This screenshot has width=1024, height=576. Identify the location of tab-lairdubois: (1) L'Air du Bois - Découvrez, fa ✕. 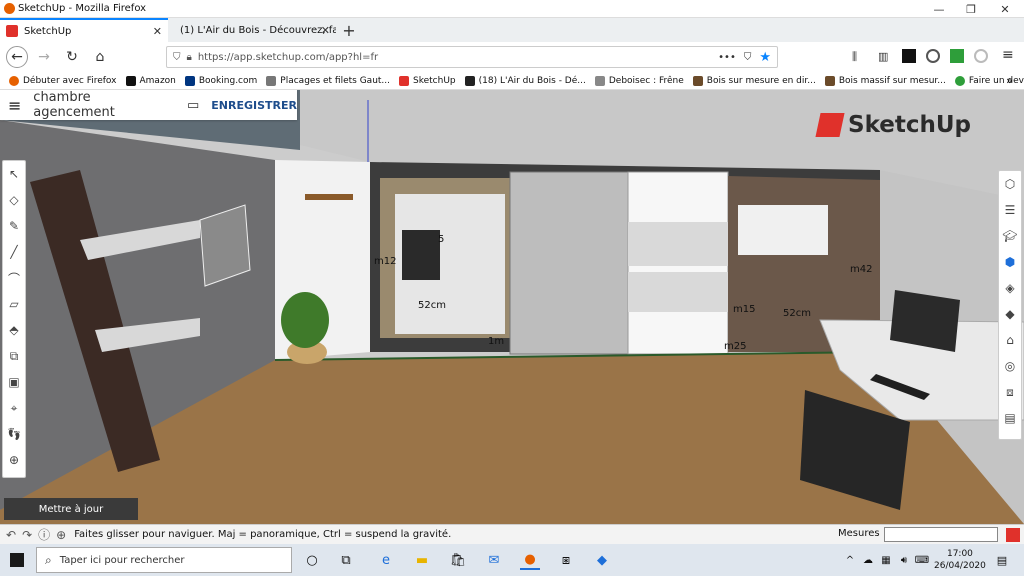
(252, 30).